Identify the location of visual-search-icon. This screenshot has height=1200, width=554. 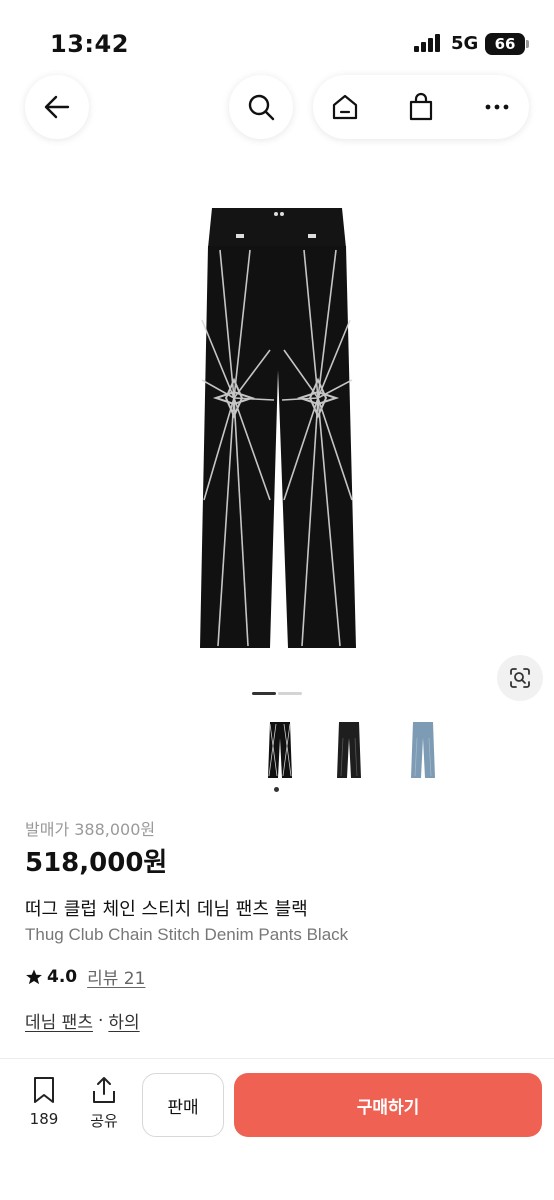
(520, 678).